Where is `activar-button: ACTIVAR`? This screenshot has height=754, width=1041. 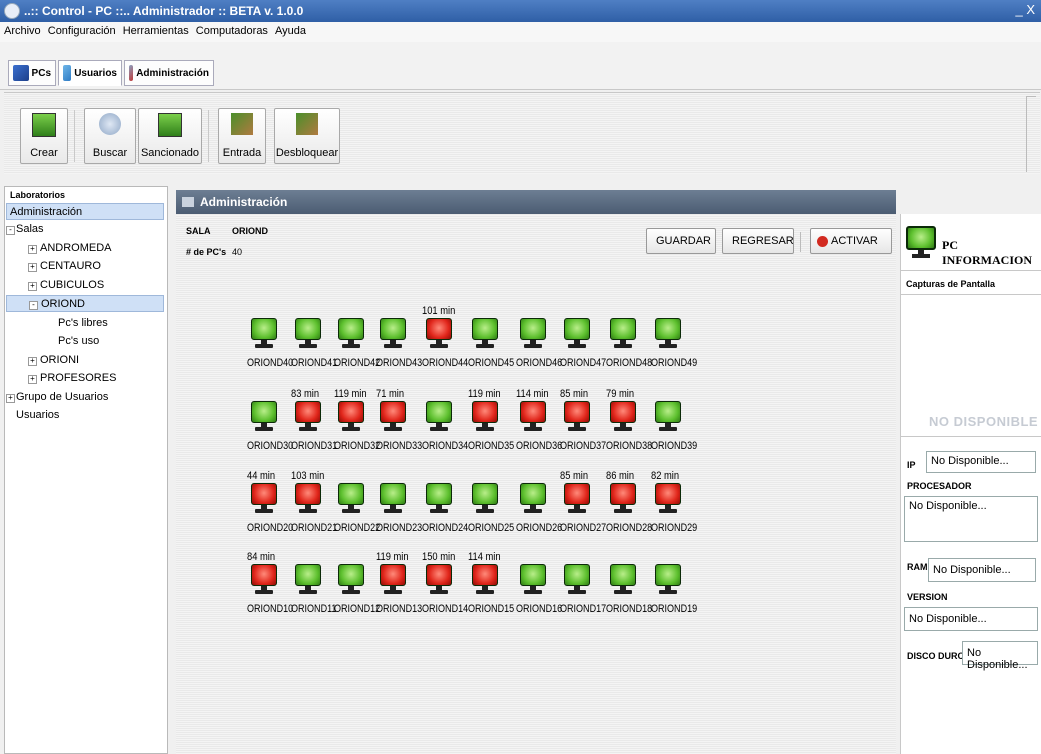
activar-button: ACTIVAR is located at coordinates (851, 241).